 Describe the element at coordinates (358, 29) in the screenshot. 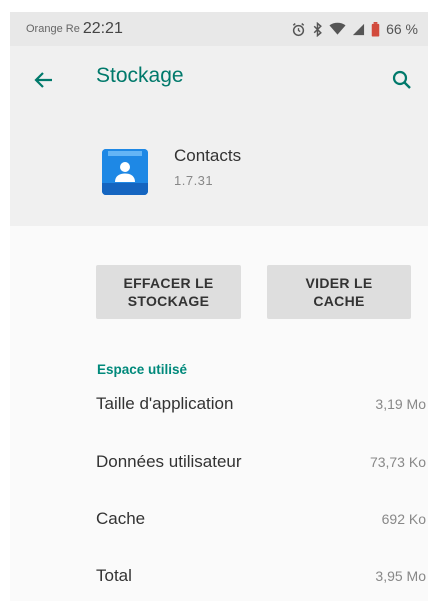

I see `signal-icon` at that location.